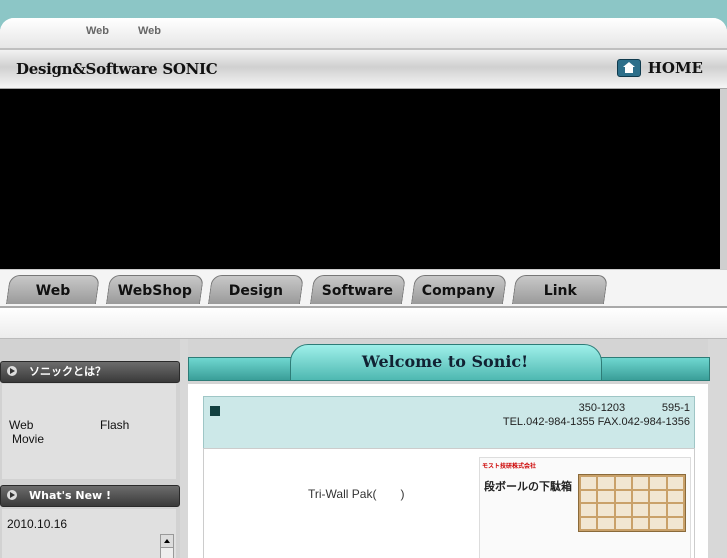 This screenshot has width=727, height=558. What do you see at coordinates (114, 425) in the screenshot?
I see `about-item-flash: Flash` at bounding box center [114, 425].